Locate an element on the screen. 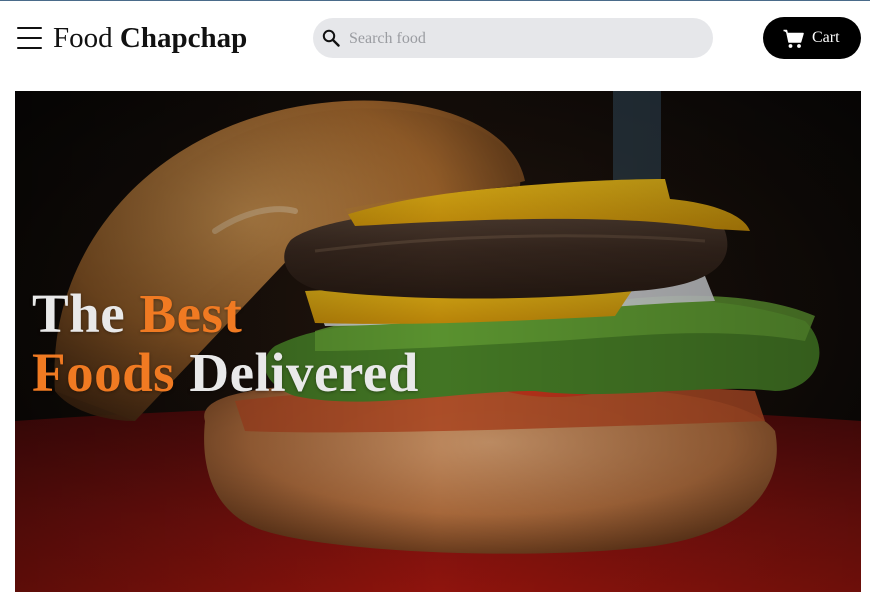 The height and width of the screenshot is (592, 870). cart-button: Cart is located at coordinates (812, 38).